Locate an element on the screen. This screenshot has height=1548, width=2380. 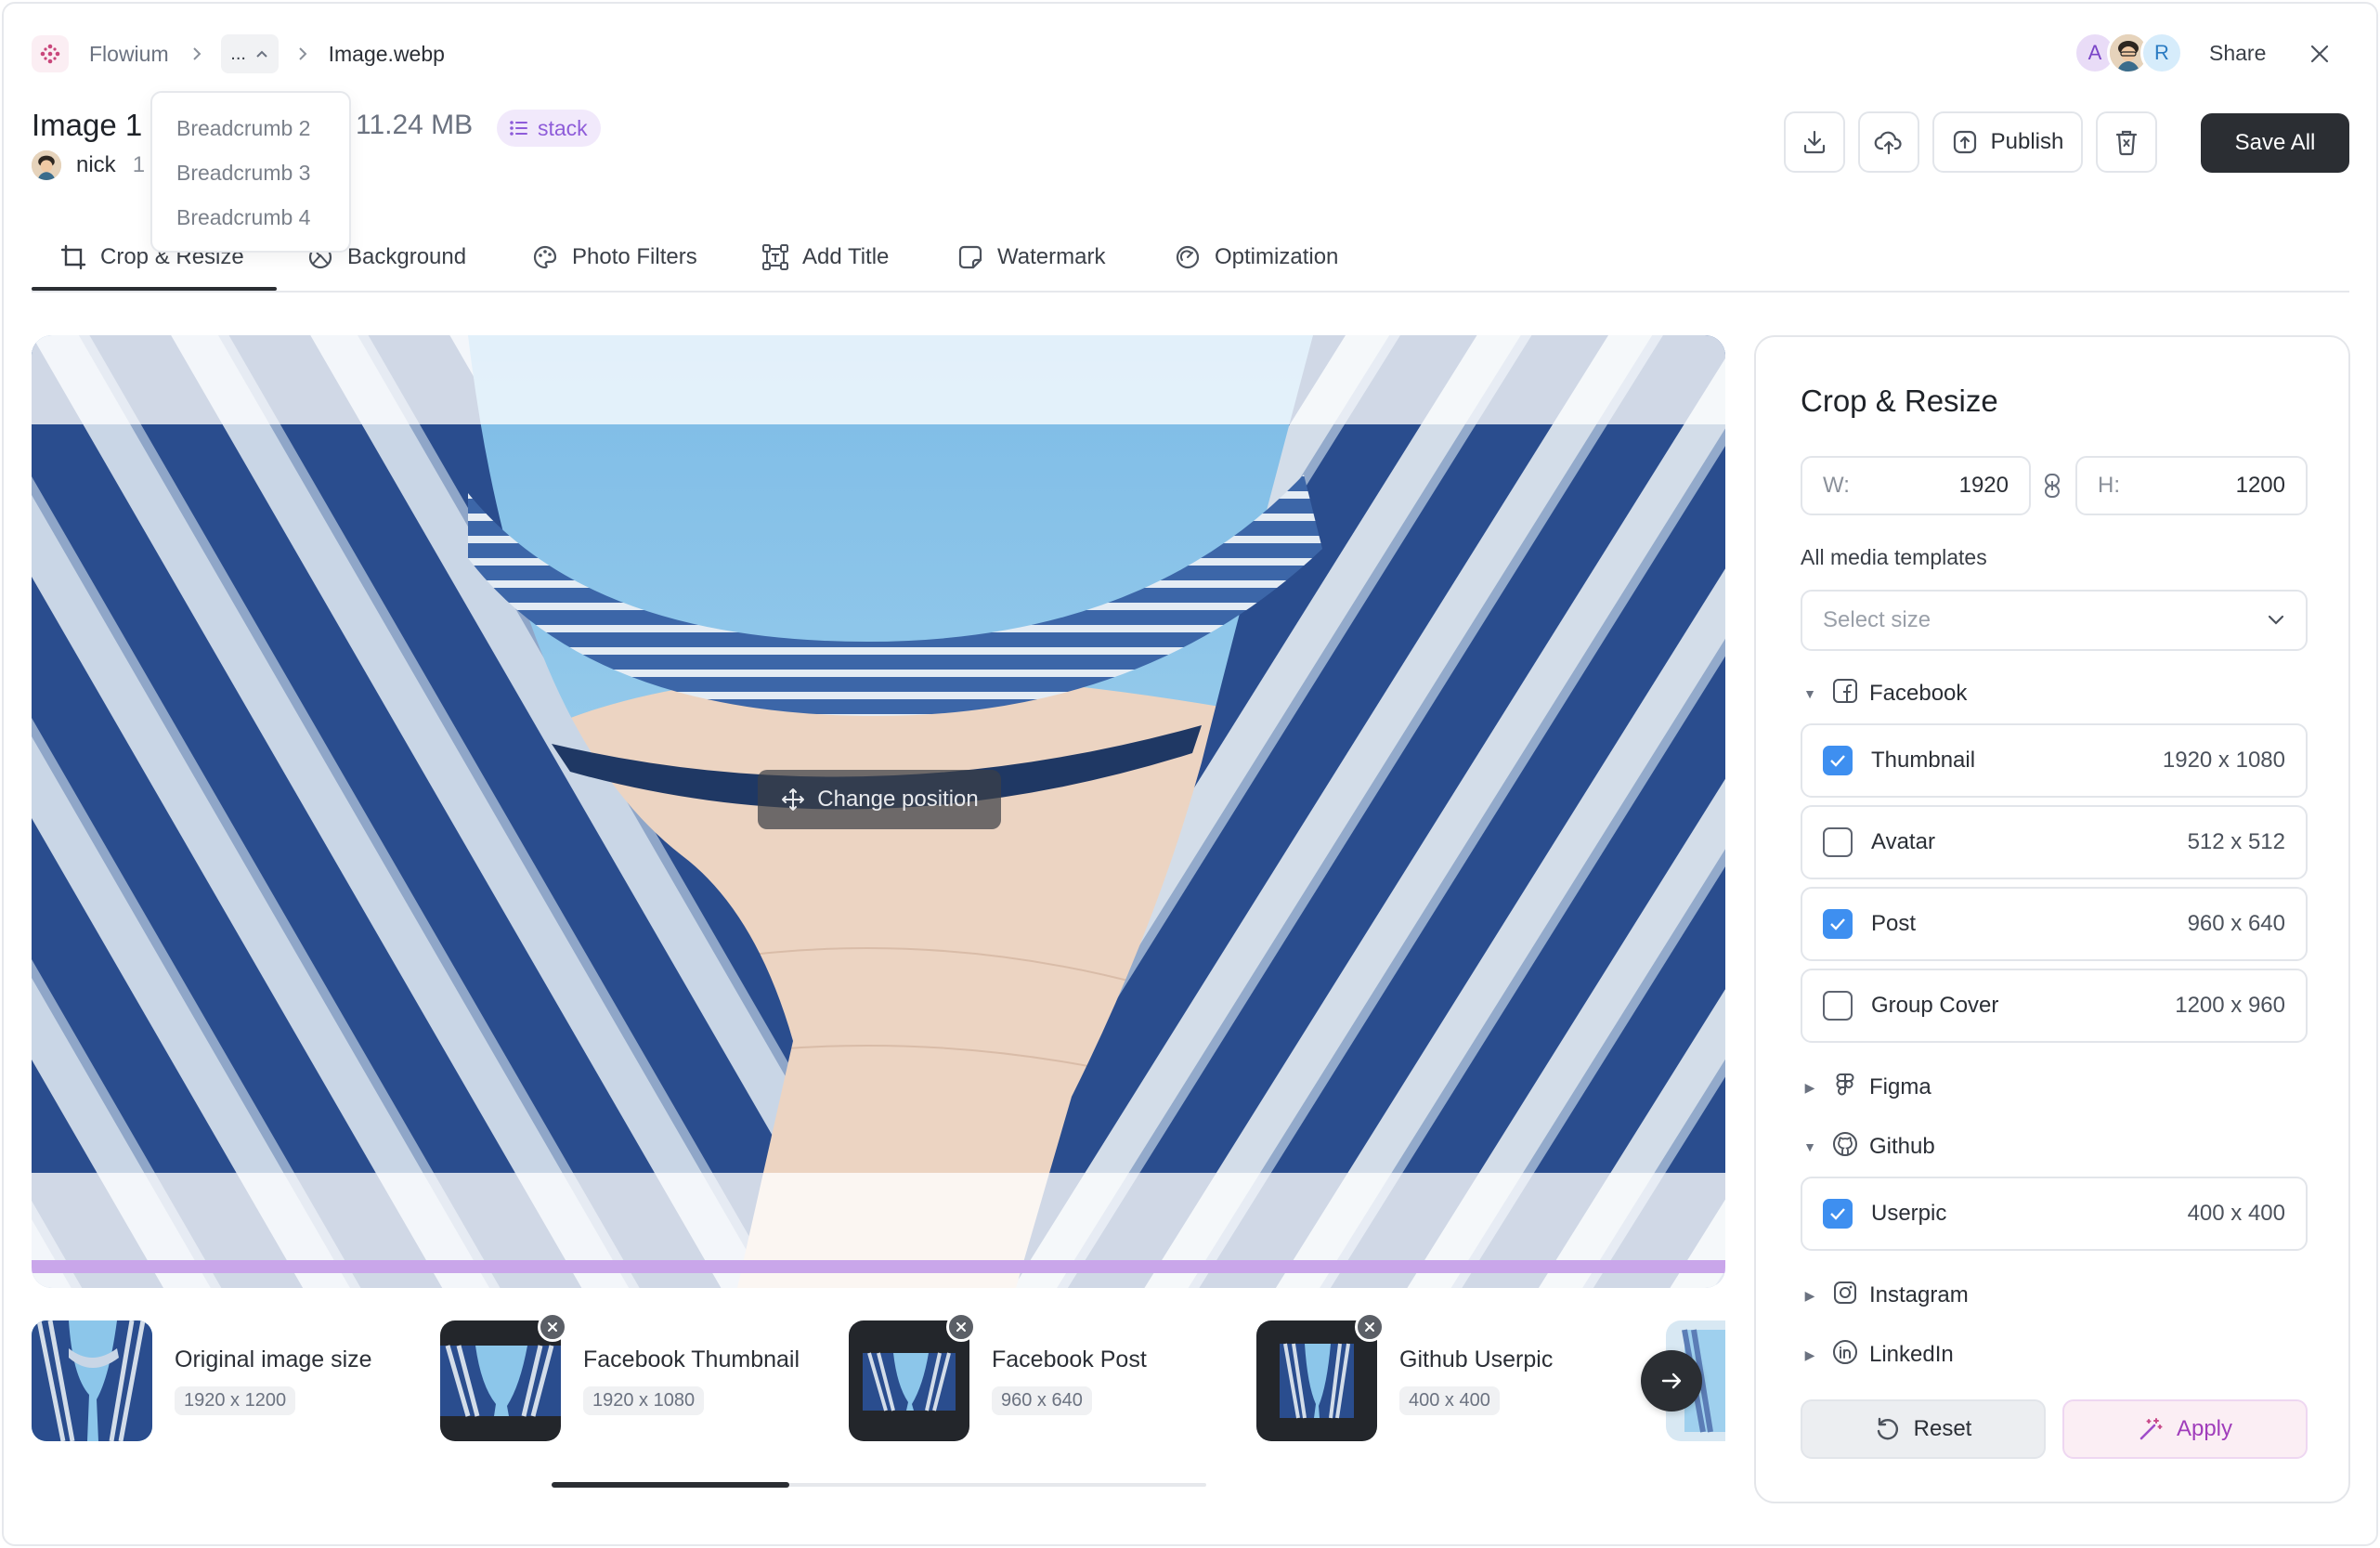
breadcrumb-app-link: Flowium is located at coordinates (129, 55).